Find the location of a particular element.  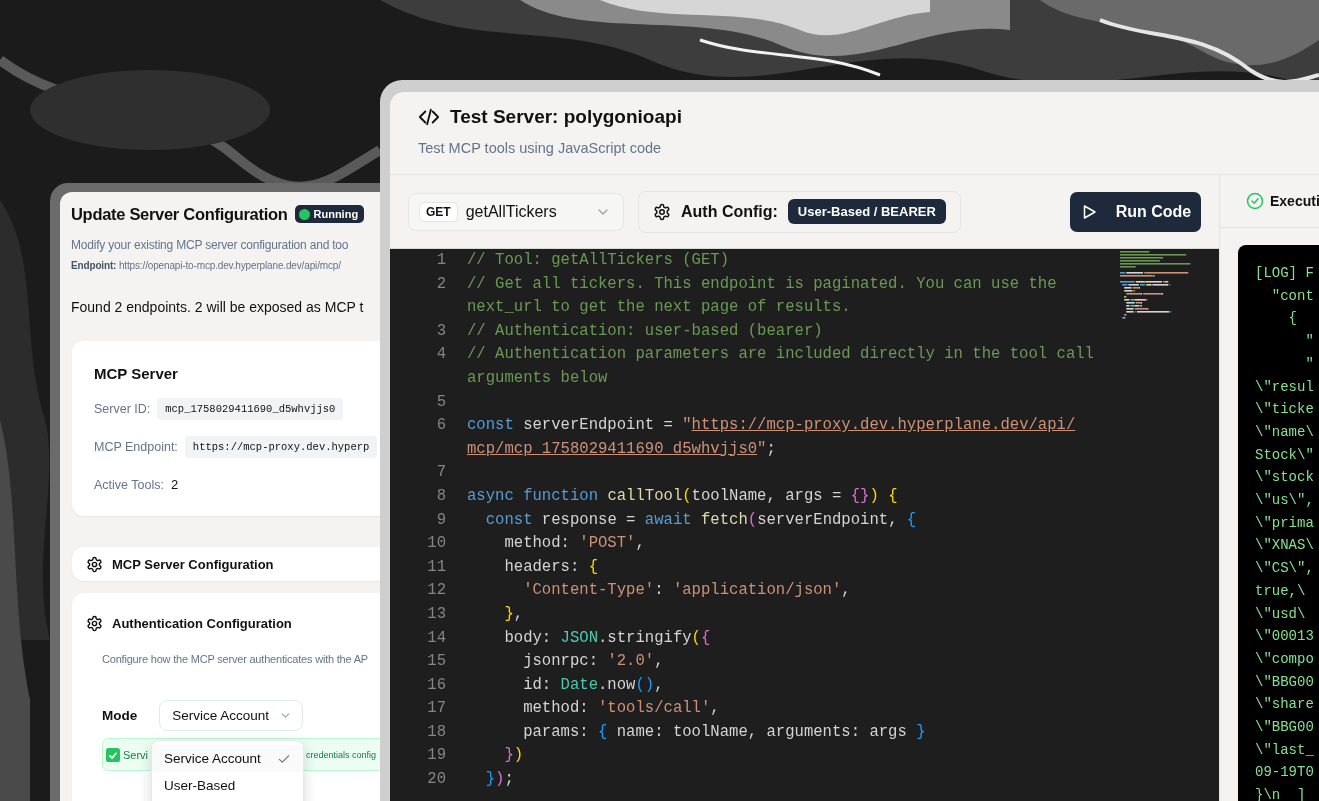

line-number: 8 is located at coordinates (440, 496).